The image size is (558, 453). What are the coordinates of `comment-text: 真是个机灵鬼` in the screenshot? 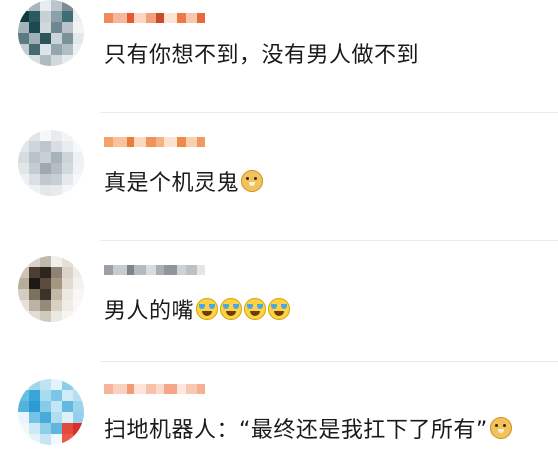 It's located at (184, 181).